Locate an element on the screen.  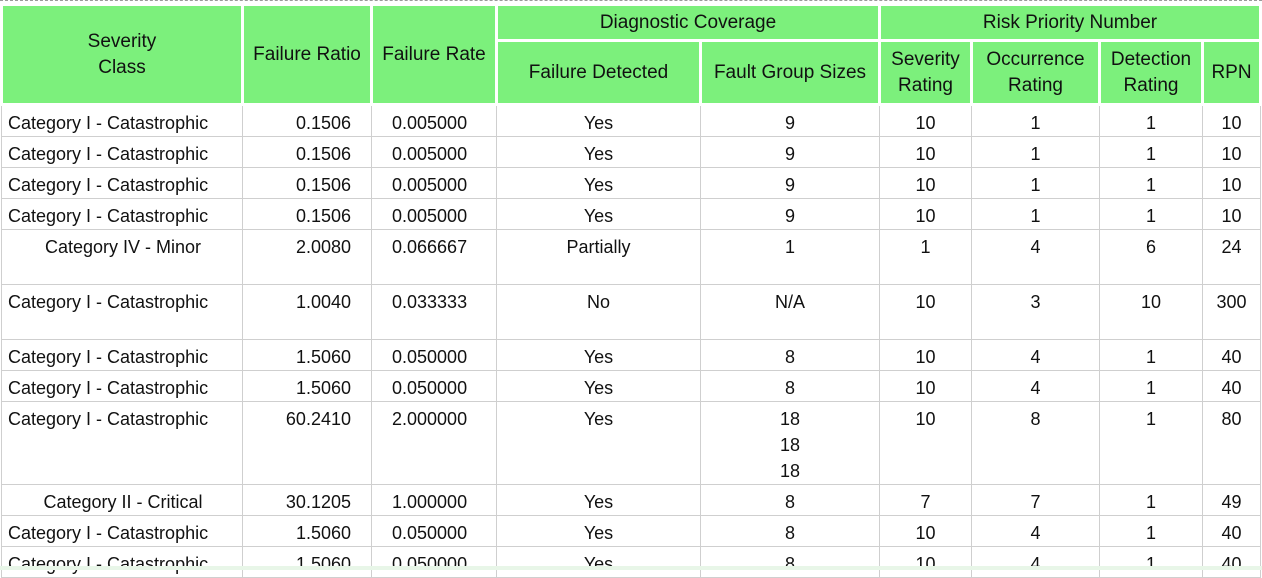
cell-failure-rate: 0.066667 is located at coordinates (434, 257).